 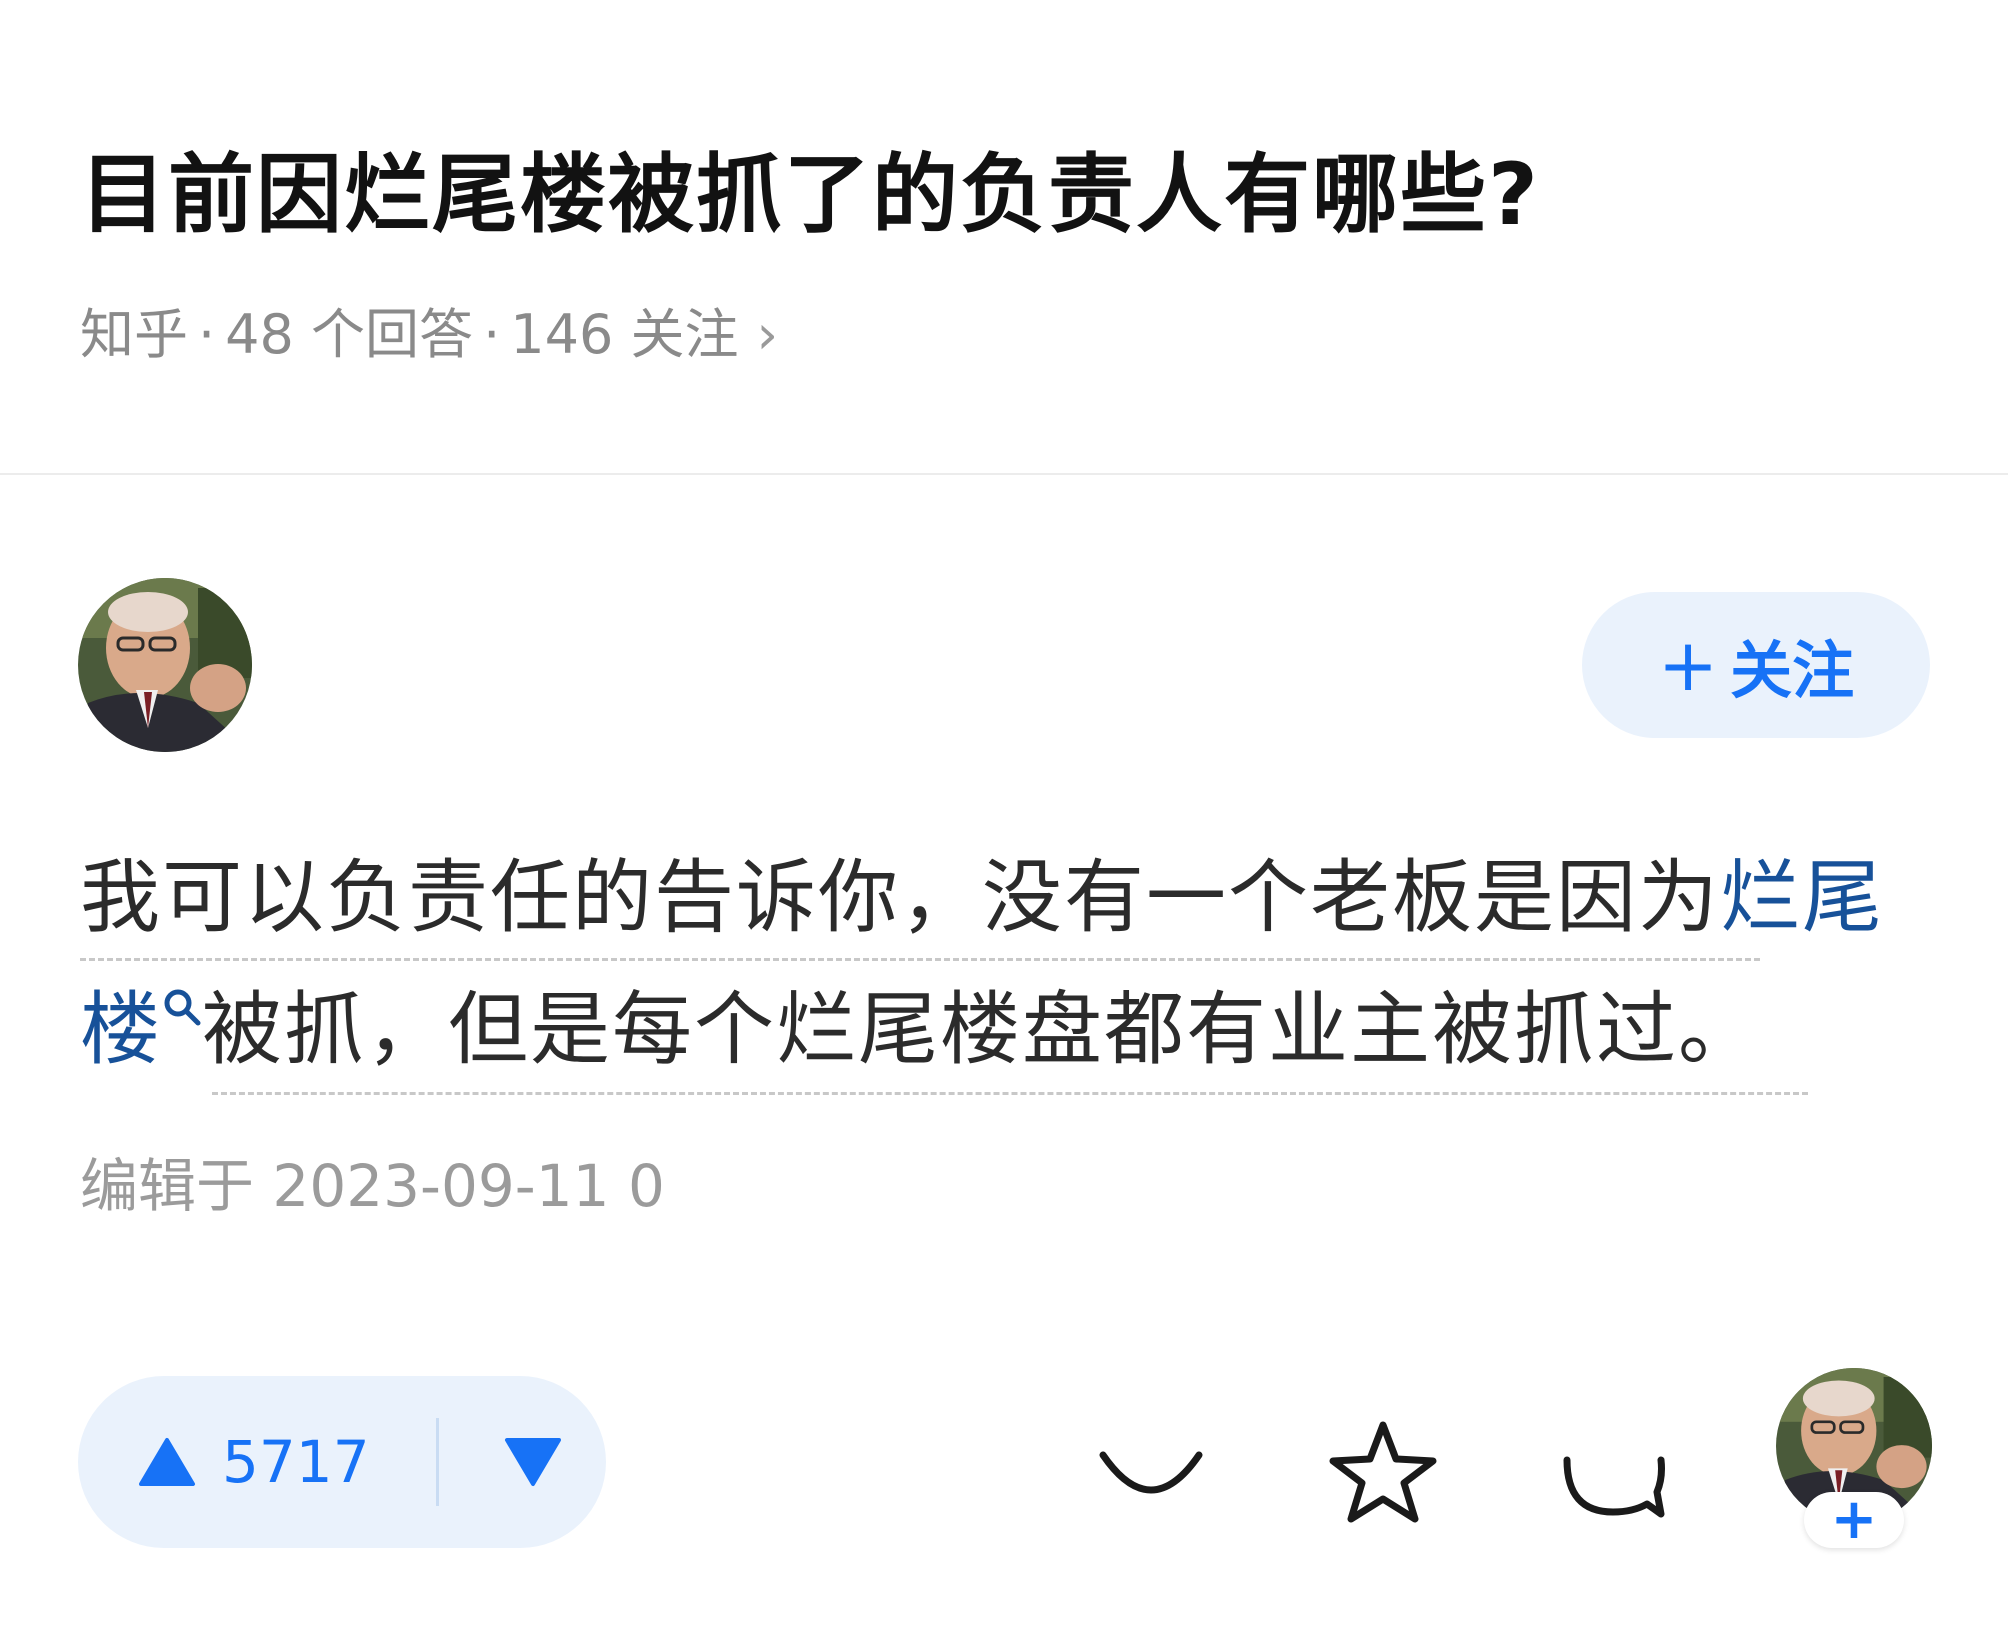 What do you see at coordinates (437, 1462) in the screenshot?
I see `vote-divider` at bounding box center [437, 1462].